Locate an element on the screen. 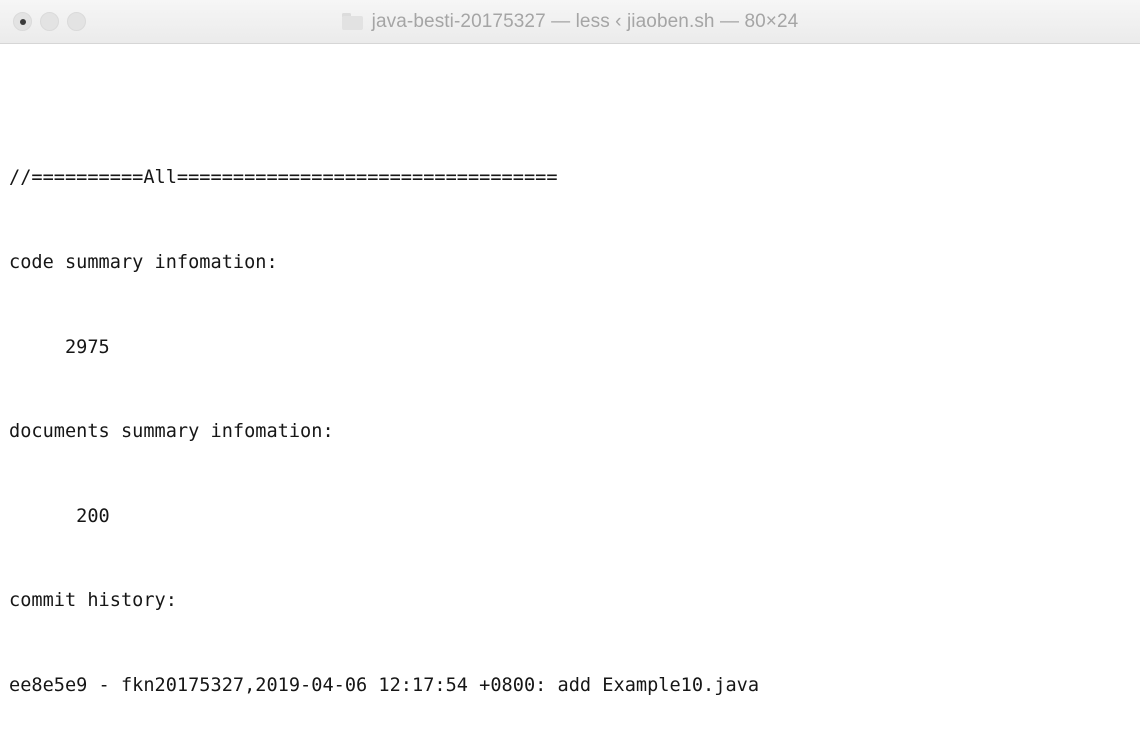 The width and height of the screenshot is (1140, 730). window-controls is located at coordinates (43, 21).